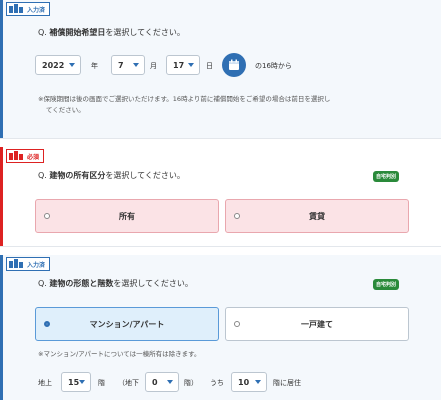 This screenshot has width=441, height=400. Describe the element at coordinates (119, 354) in the screenshot. I see `building-type-note: ※マンション/アパートについては一棟所有は除きます。` at that location.